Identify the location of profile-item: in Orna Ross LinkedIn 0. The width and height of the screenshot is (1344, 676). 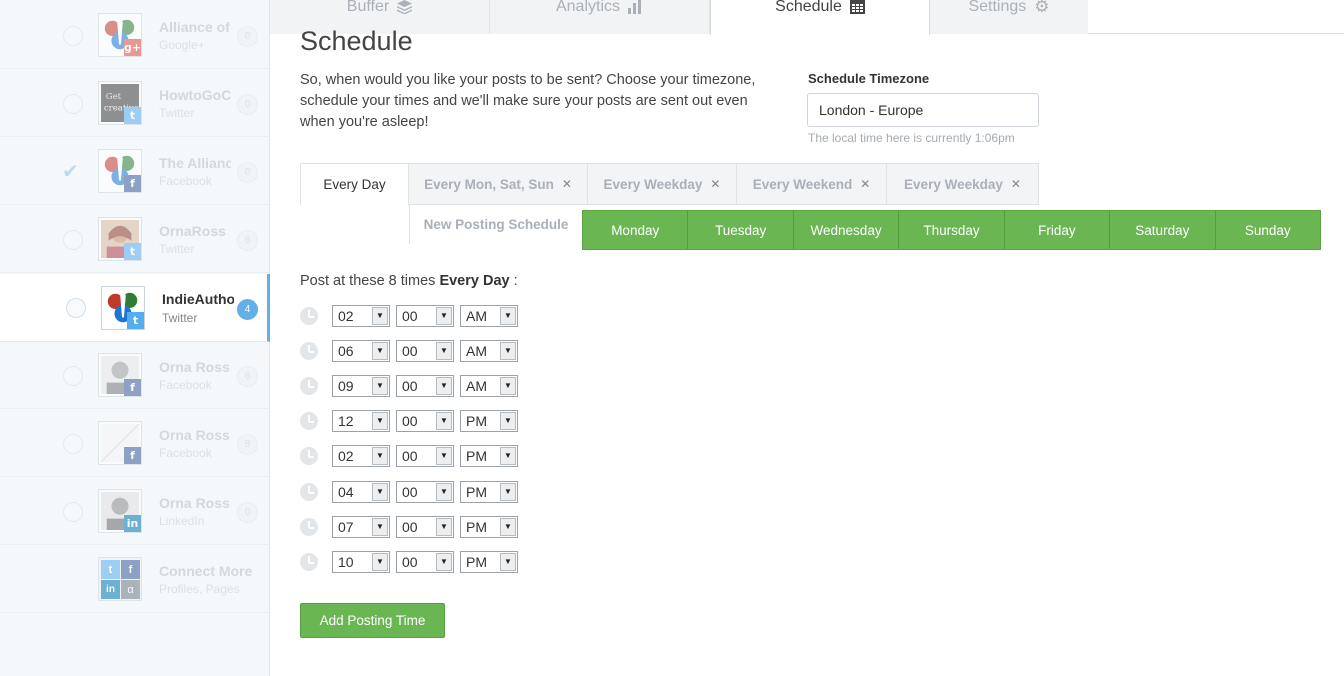
(135, 511).